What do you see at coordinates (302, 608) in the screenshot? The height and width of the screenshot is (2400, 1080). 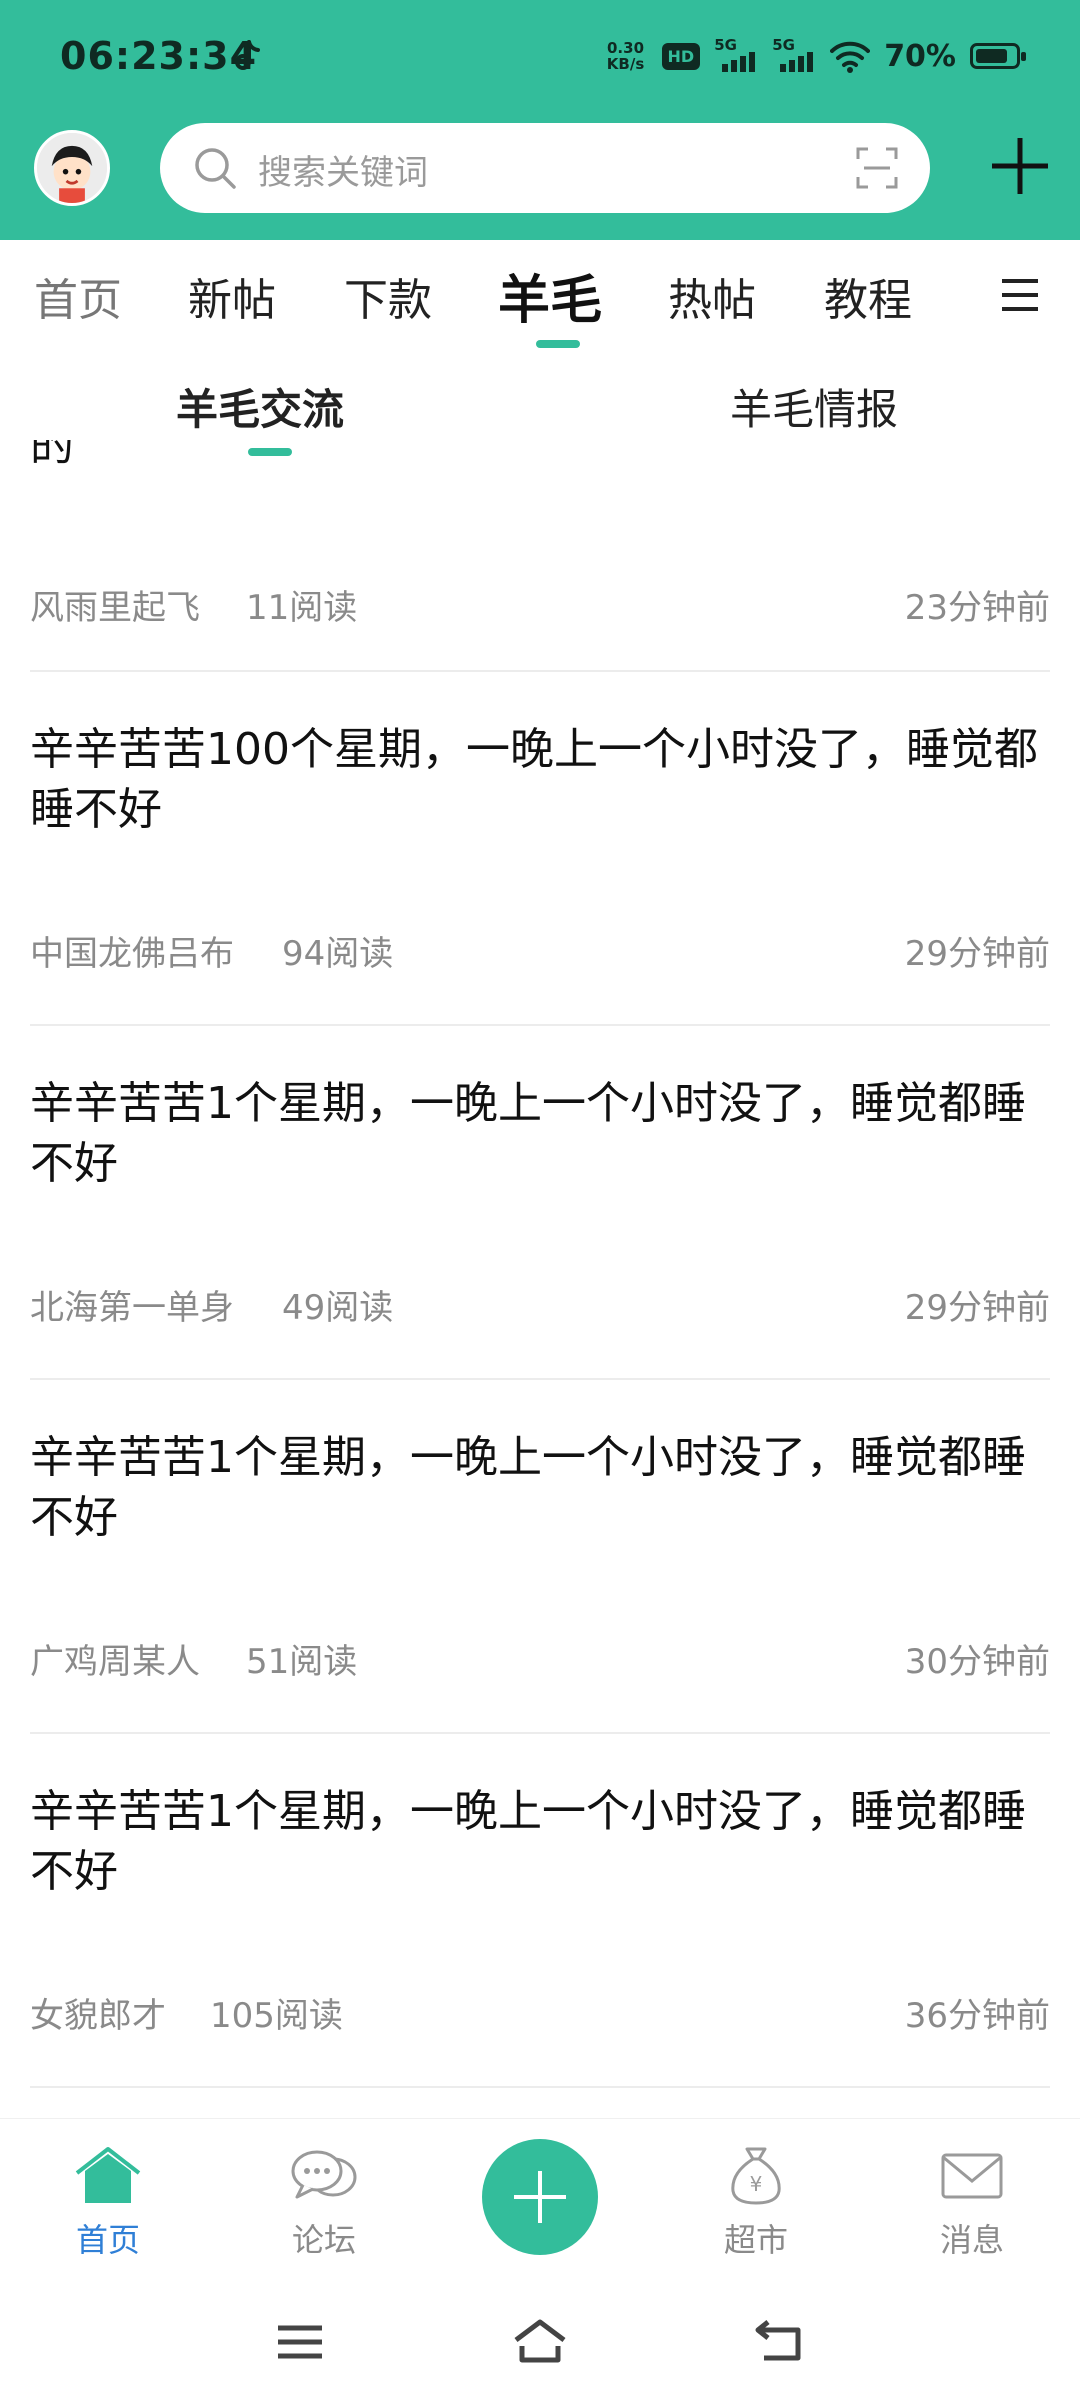 I see `post-reads: 11阅读` at bounding box center [302, 608].